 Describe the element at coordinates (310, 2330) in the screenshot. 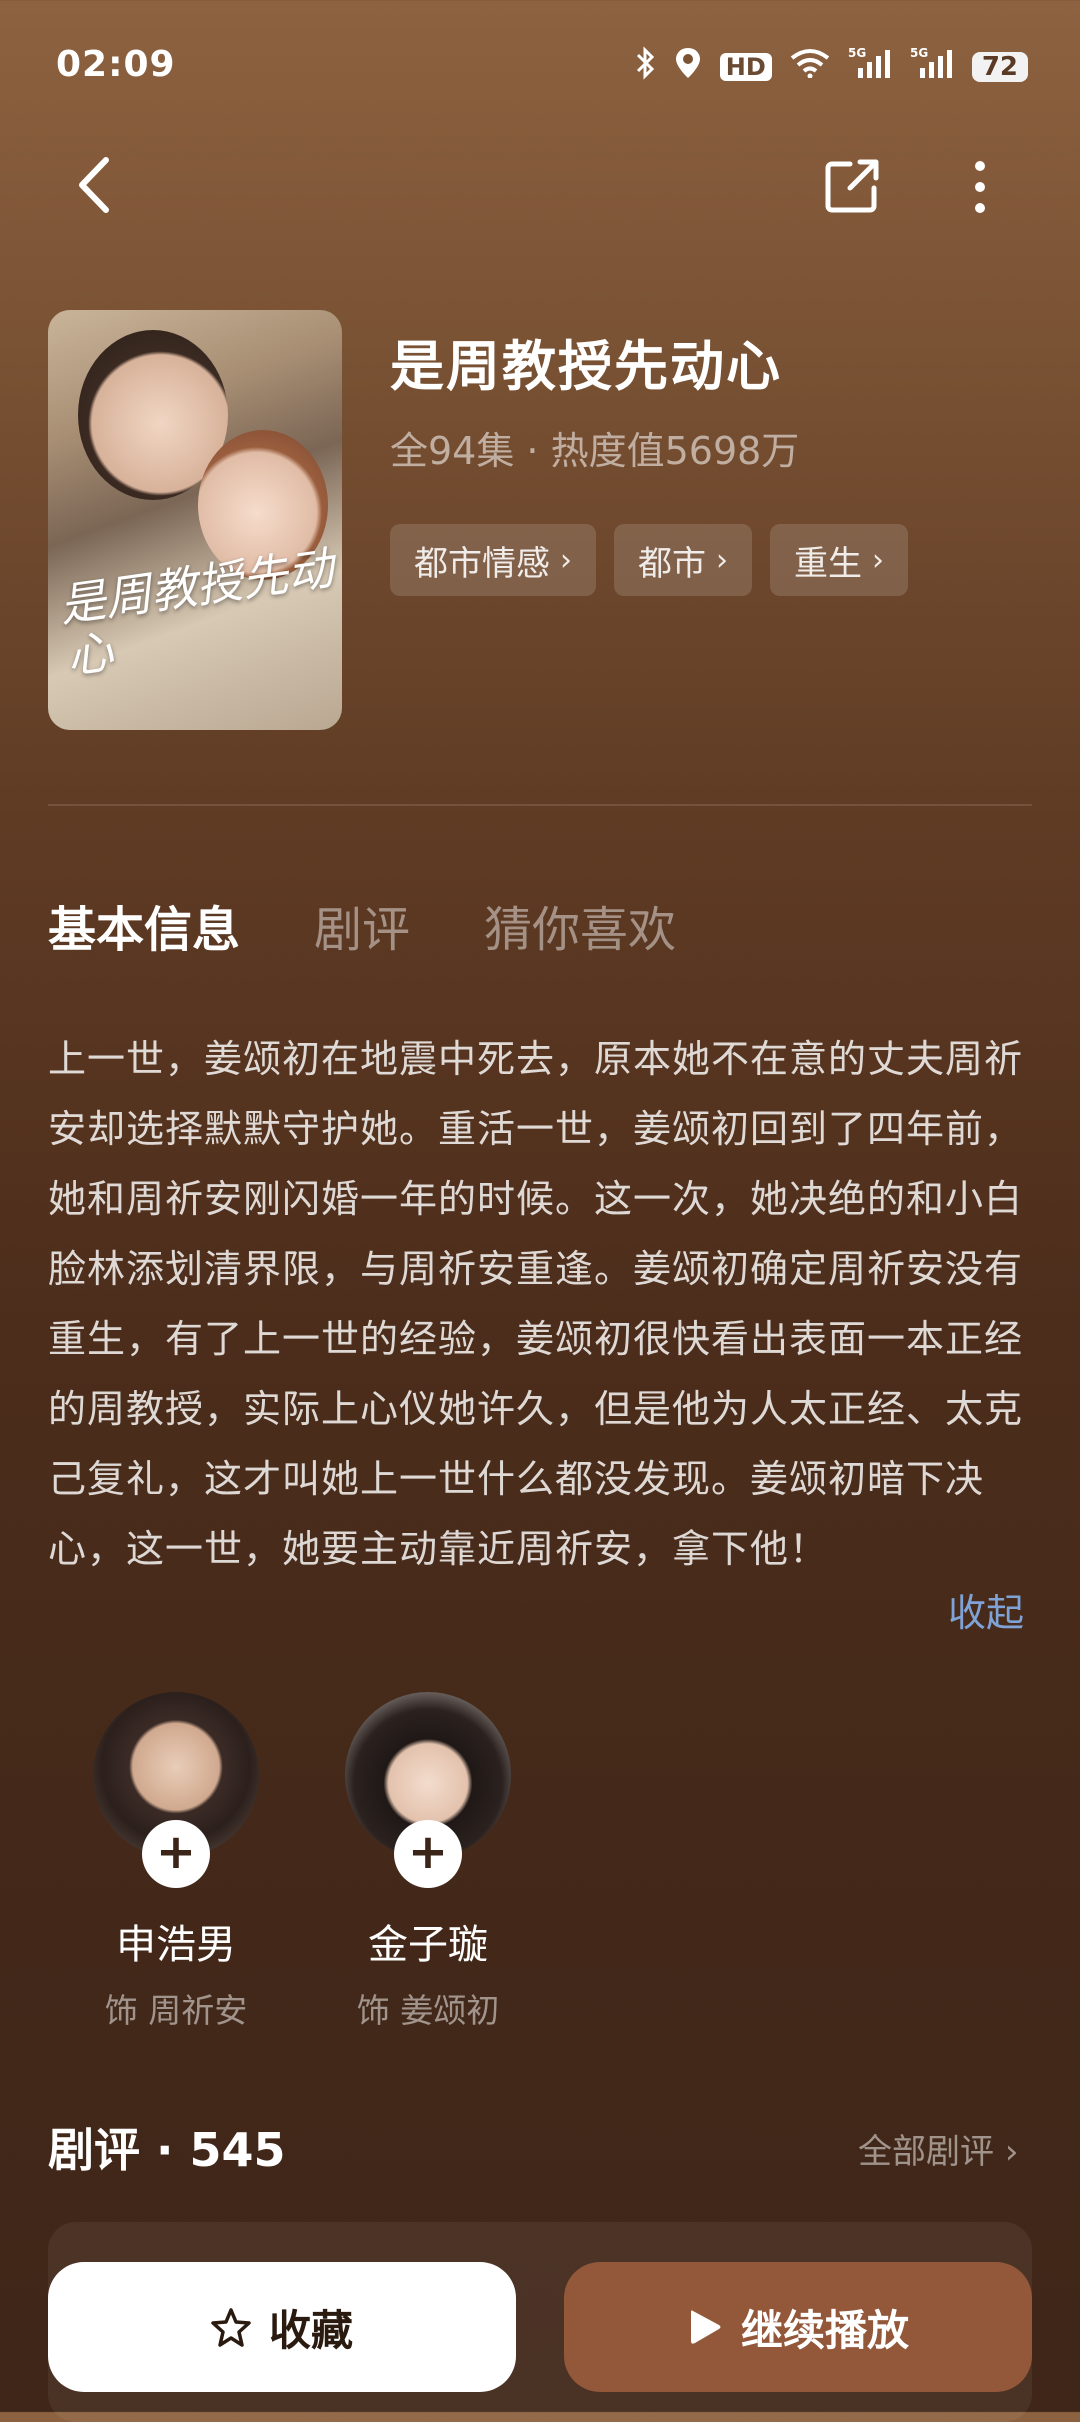

I see `favorite-label: 收藏` at that location.